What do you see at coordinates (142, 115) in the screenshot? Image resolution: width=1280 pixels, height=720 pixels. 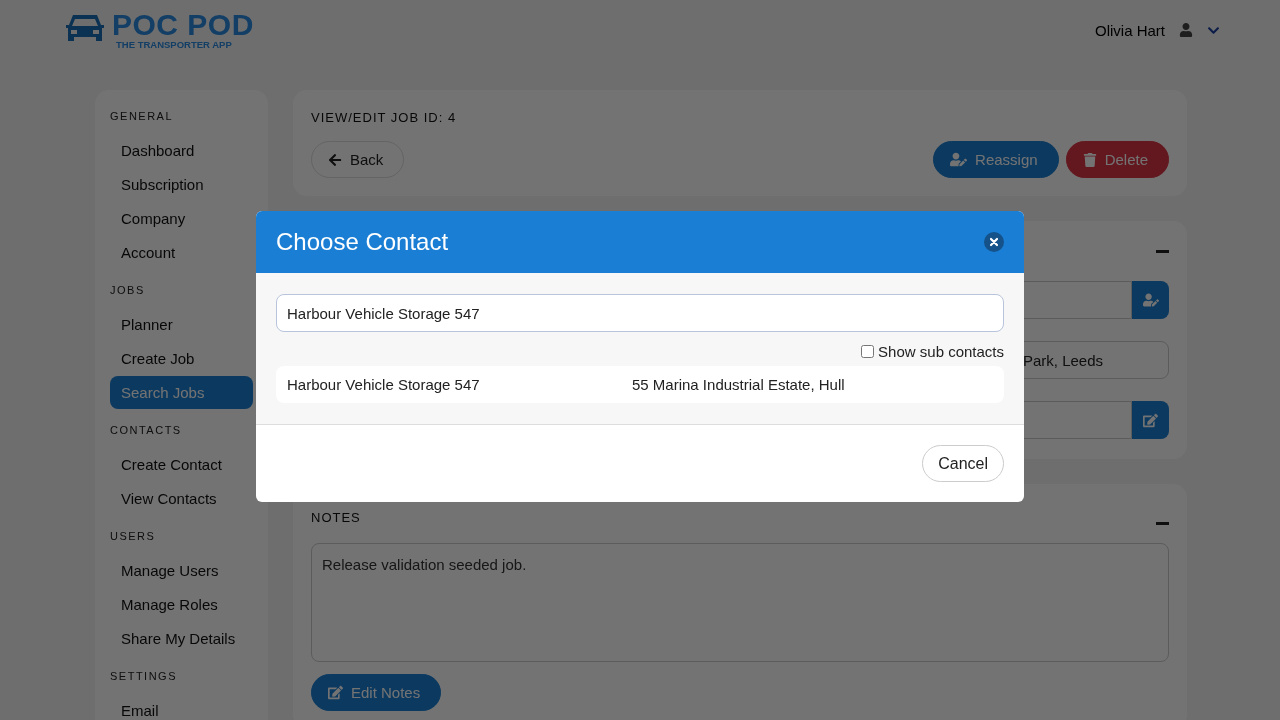 I see `section-heading: GENERAL` at bounding box center [142, 115].